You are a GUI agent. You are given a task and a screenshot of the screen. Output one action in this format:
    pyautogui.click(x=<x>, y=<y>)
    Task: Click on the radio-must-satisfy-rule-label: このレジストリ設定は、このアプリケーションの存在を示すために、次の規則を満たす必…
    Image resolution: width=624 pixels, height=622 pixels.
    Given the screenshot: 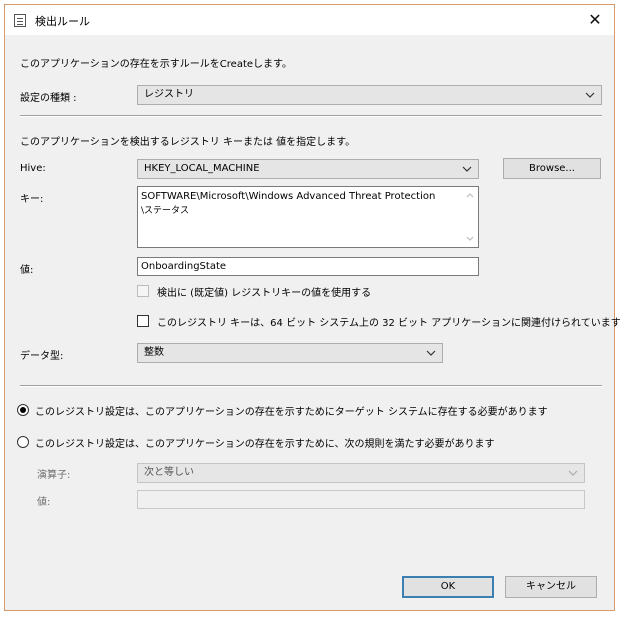 What is the action you would take?
    pyautogui.click(x=265, y=444)
    